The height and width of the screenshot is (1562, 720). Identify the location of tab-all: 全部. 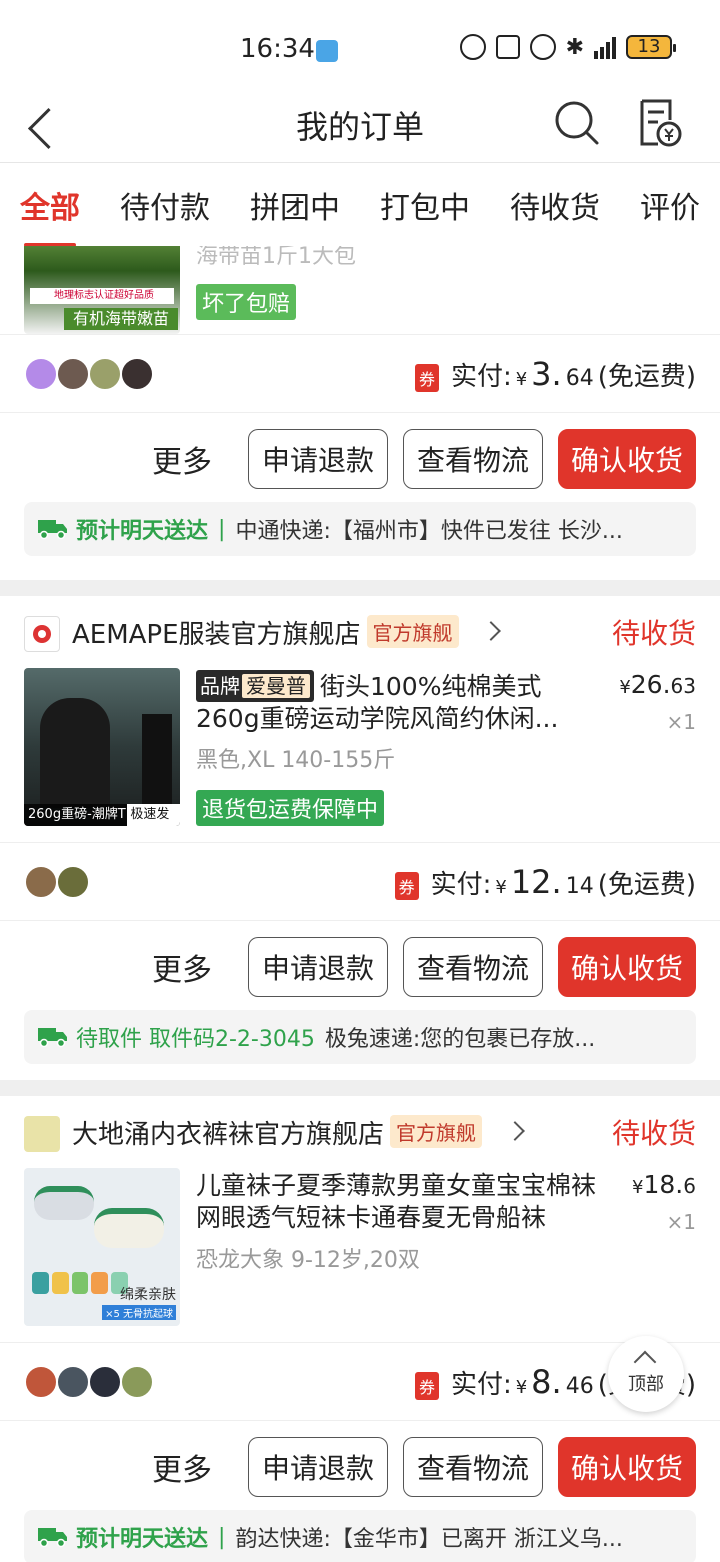
(50, 215).